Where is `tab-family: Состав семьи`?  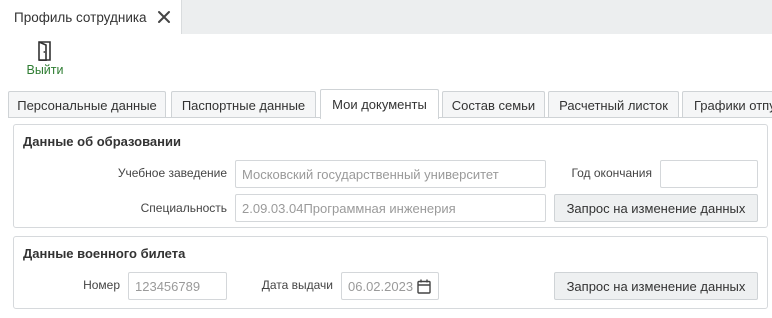 tab-family: Состав семьи is located at coordinates (493, 104).